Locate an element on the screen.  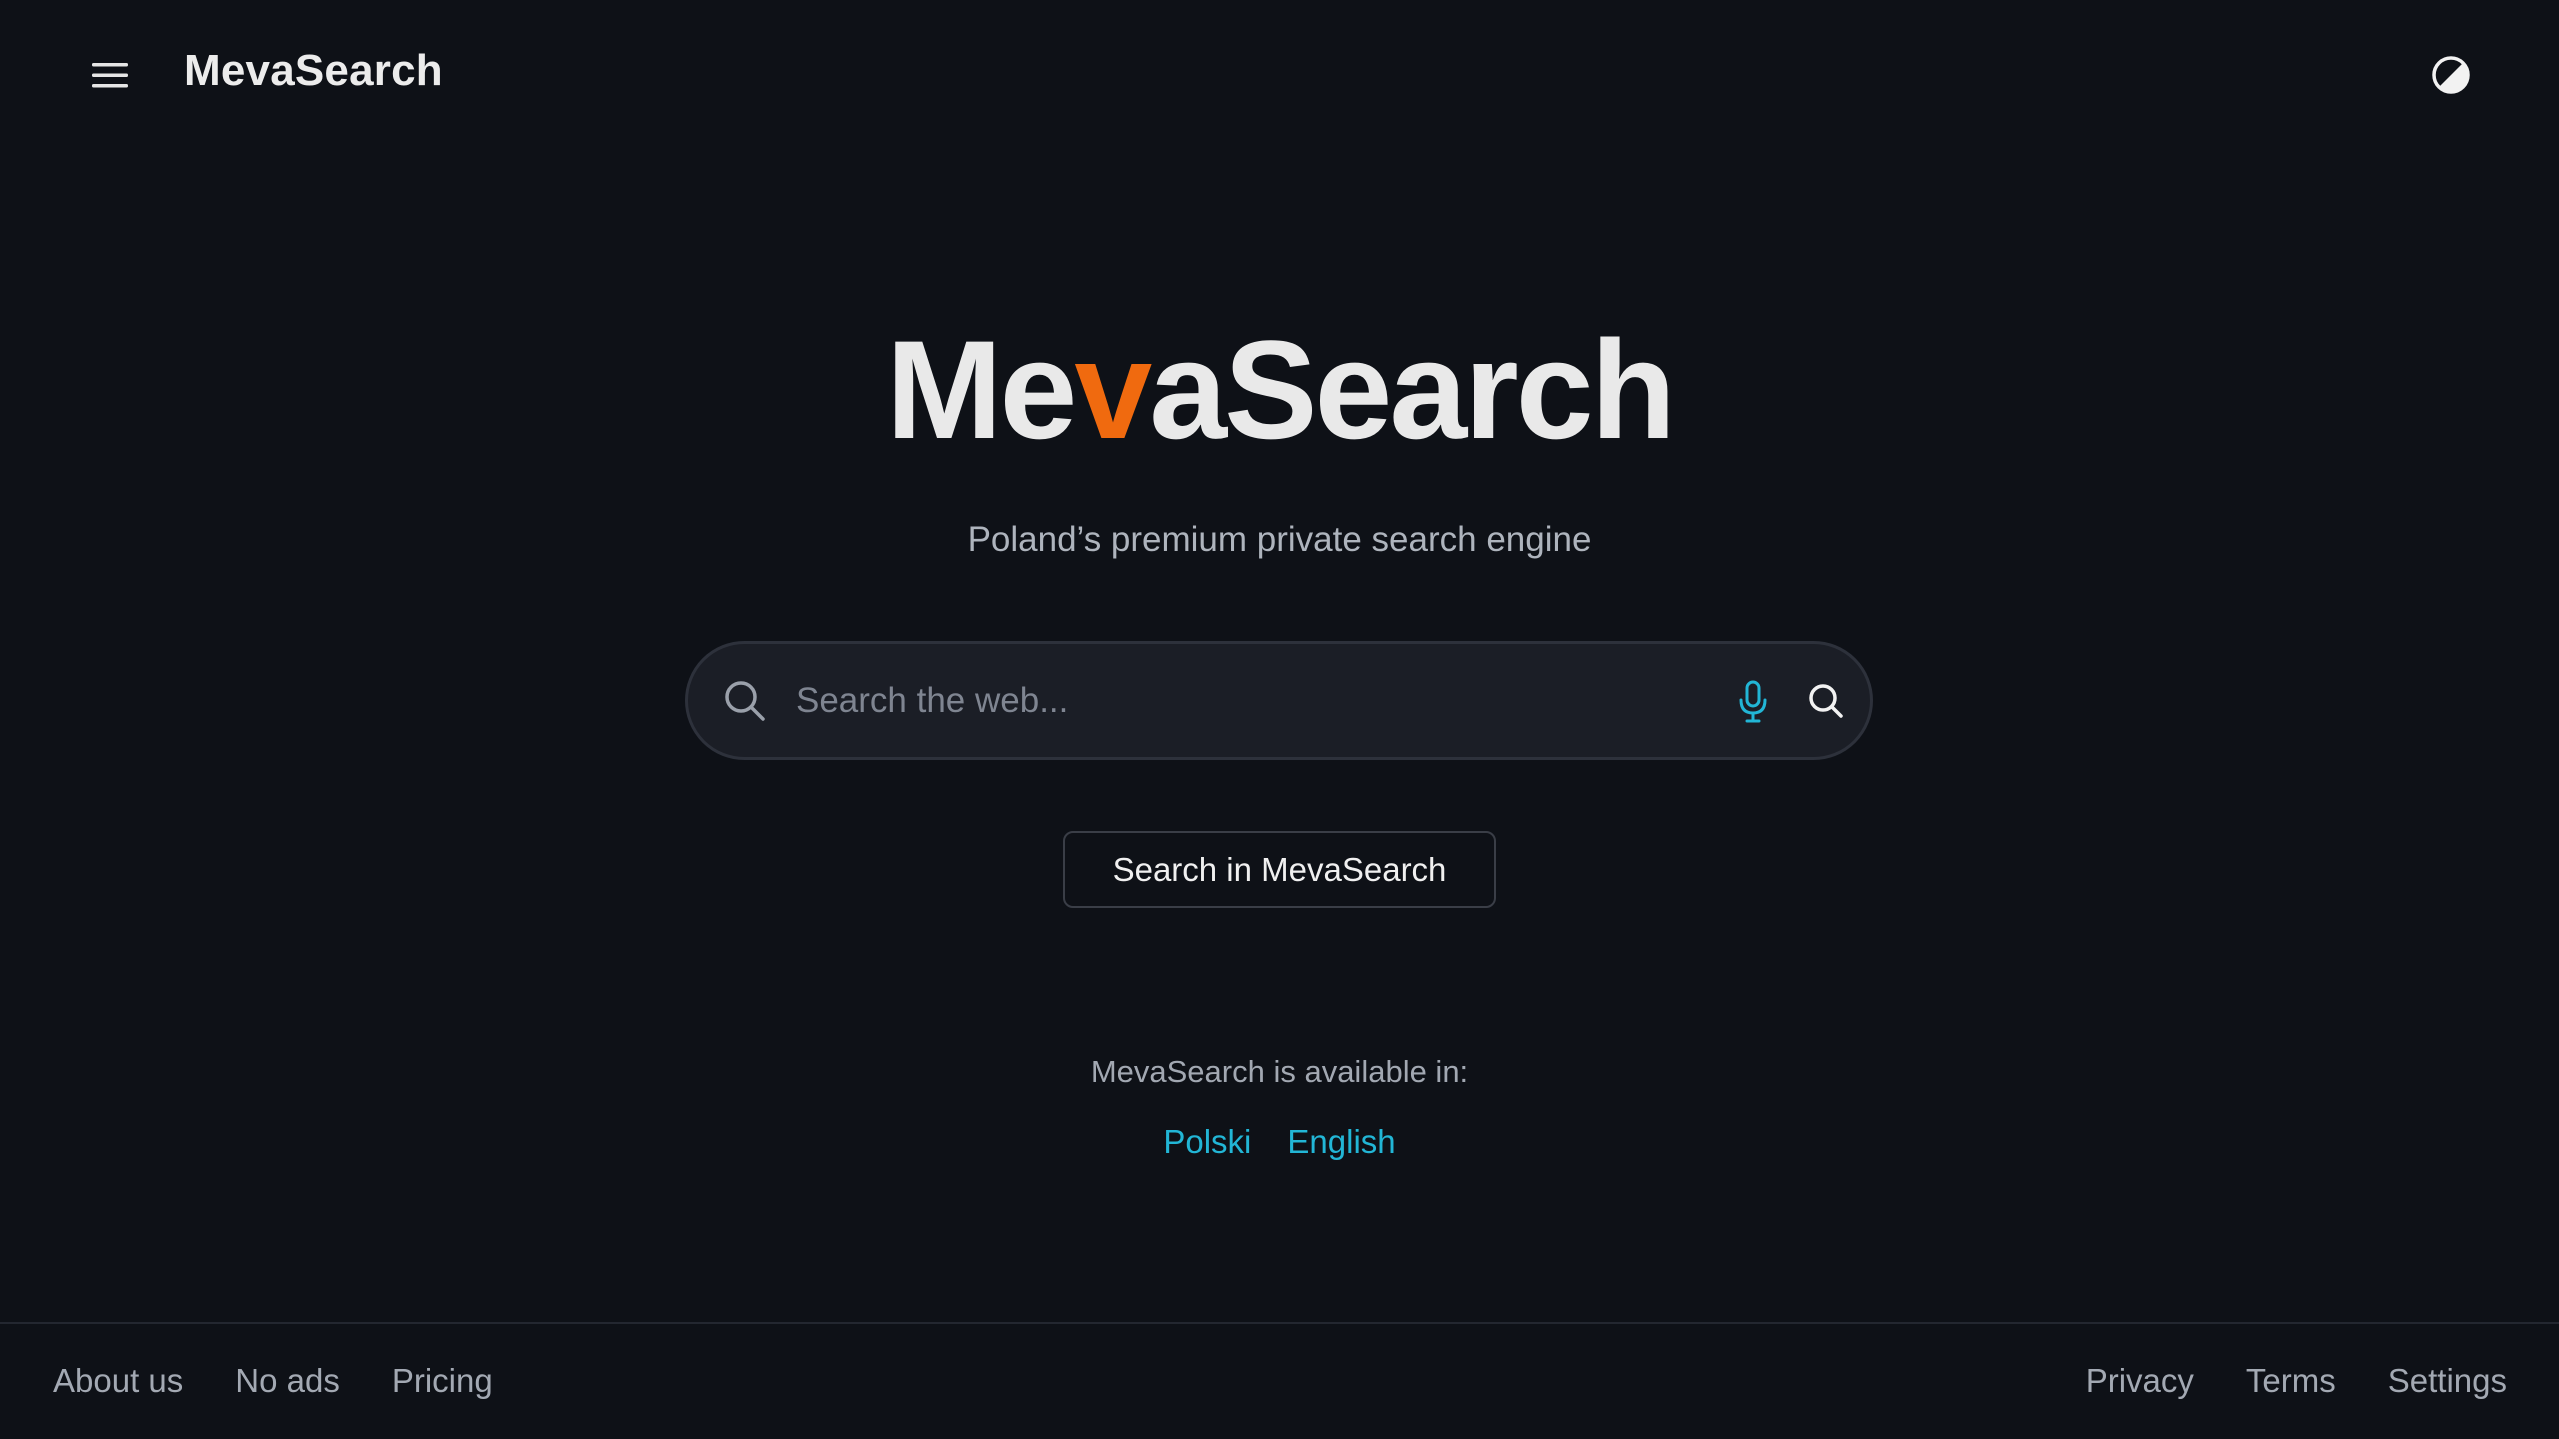
voice-search-button is located at coordinates (1753, 702).